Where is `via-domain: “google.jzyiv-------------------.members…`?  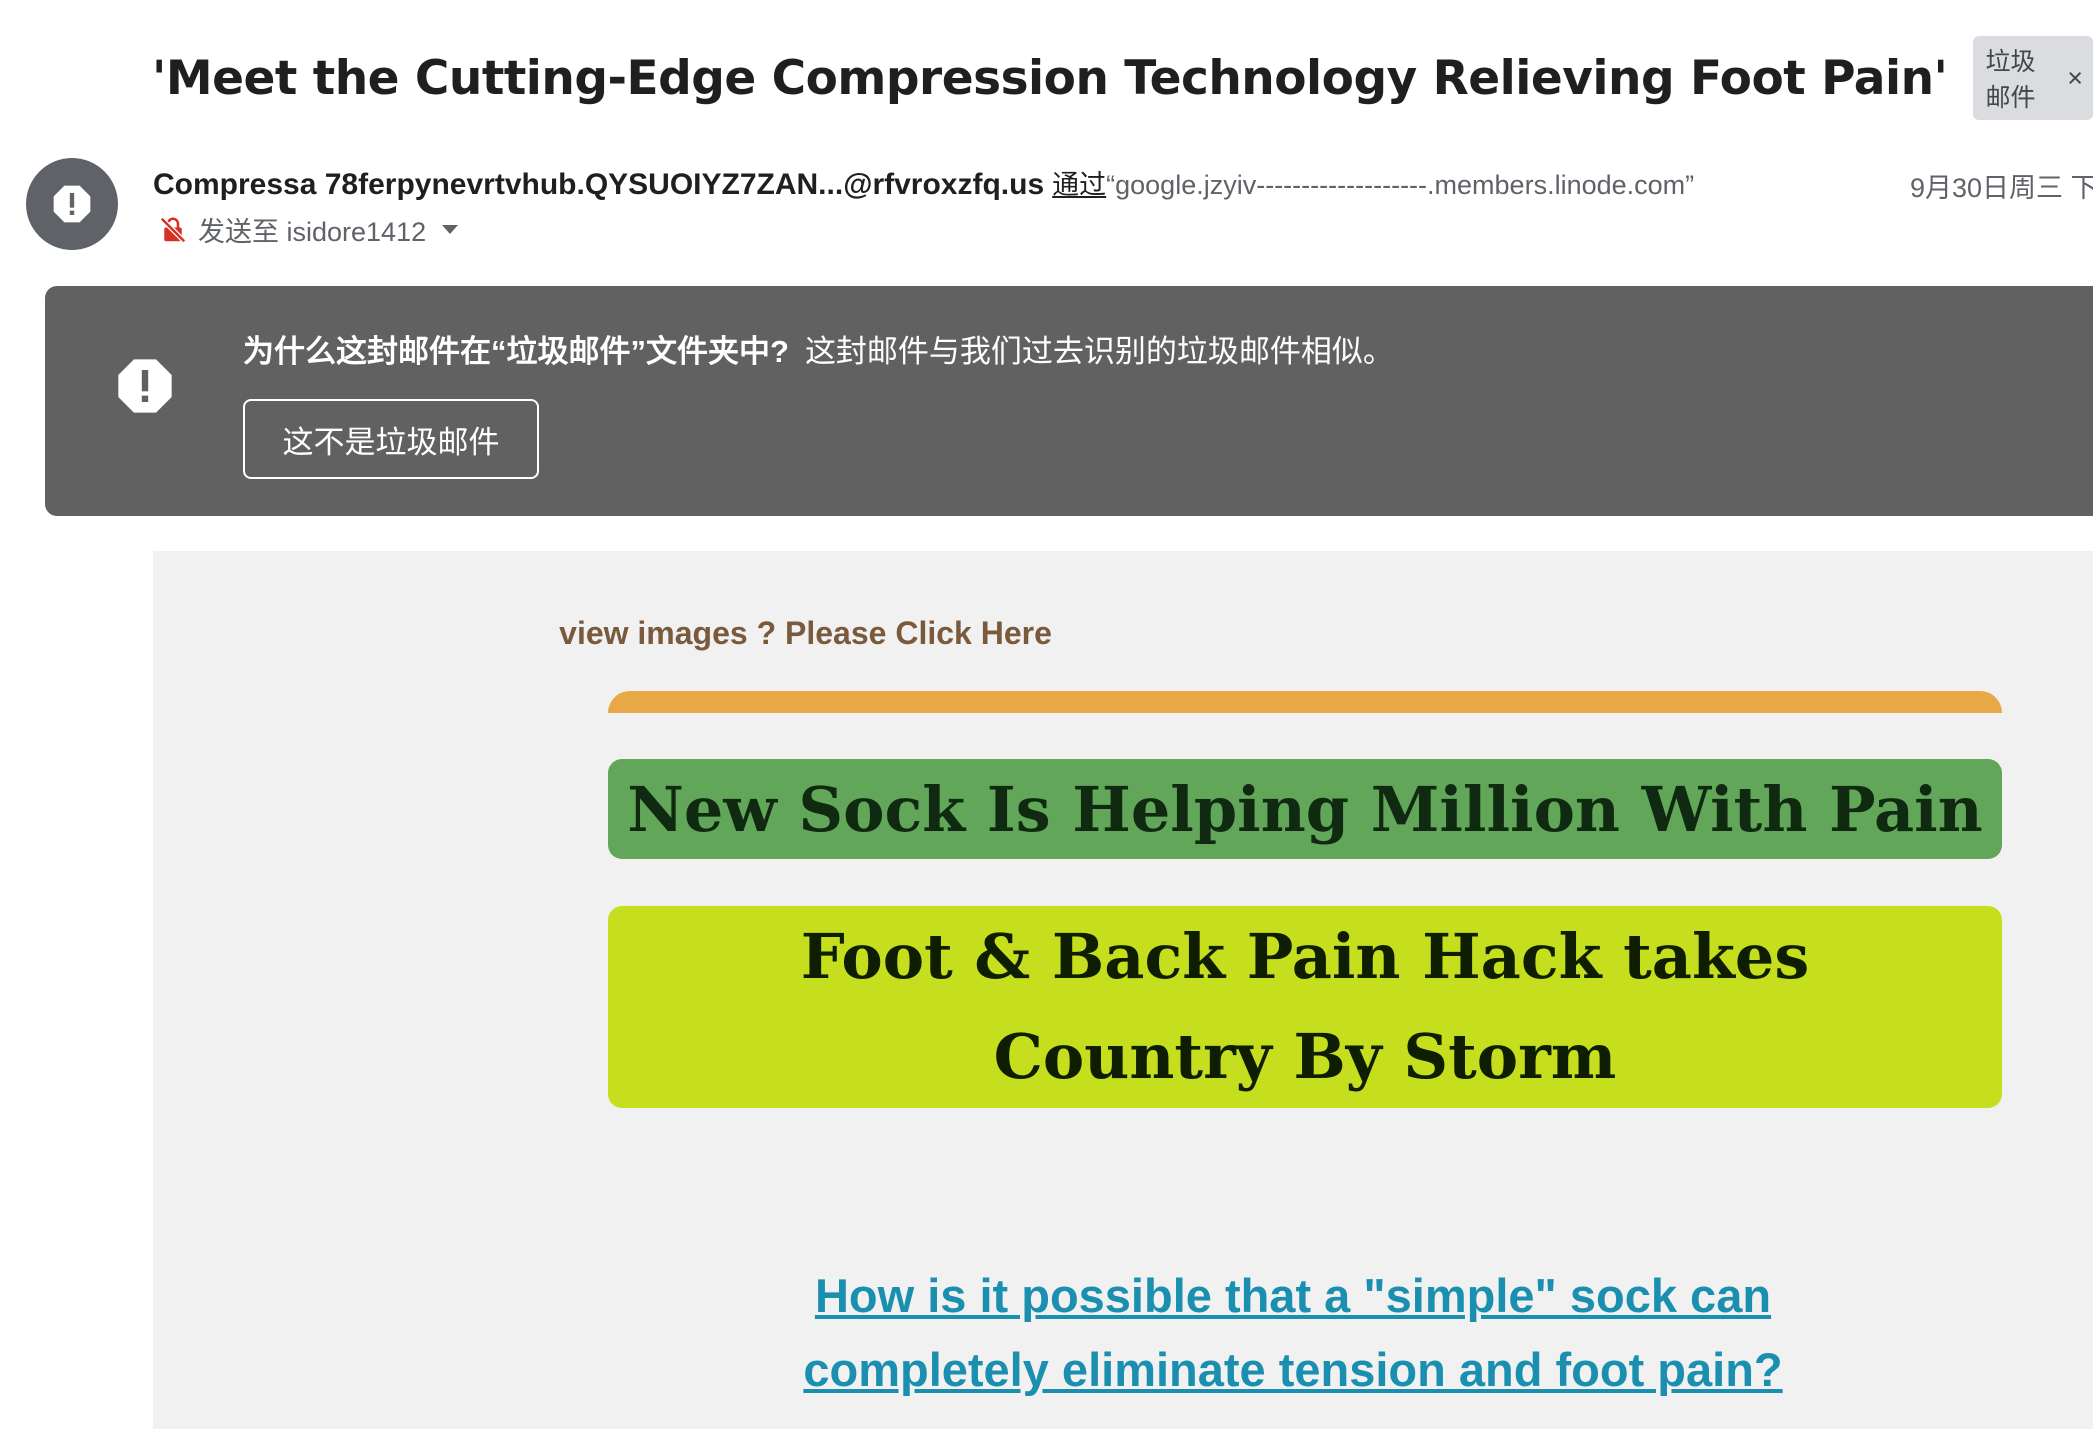 via-domain: “google.jzyiv-------------------.members… is located at coordinates (1400, 185).